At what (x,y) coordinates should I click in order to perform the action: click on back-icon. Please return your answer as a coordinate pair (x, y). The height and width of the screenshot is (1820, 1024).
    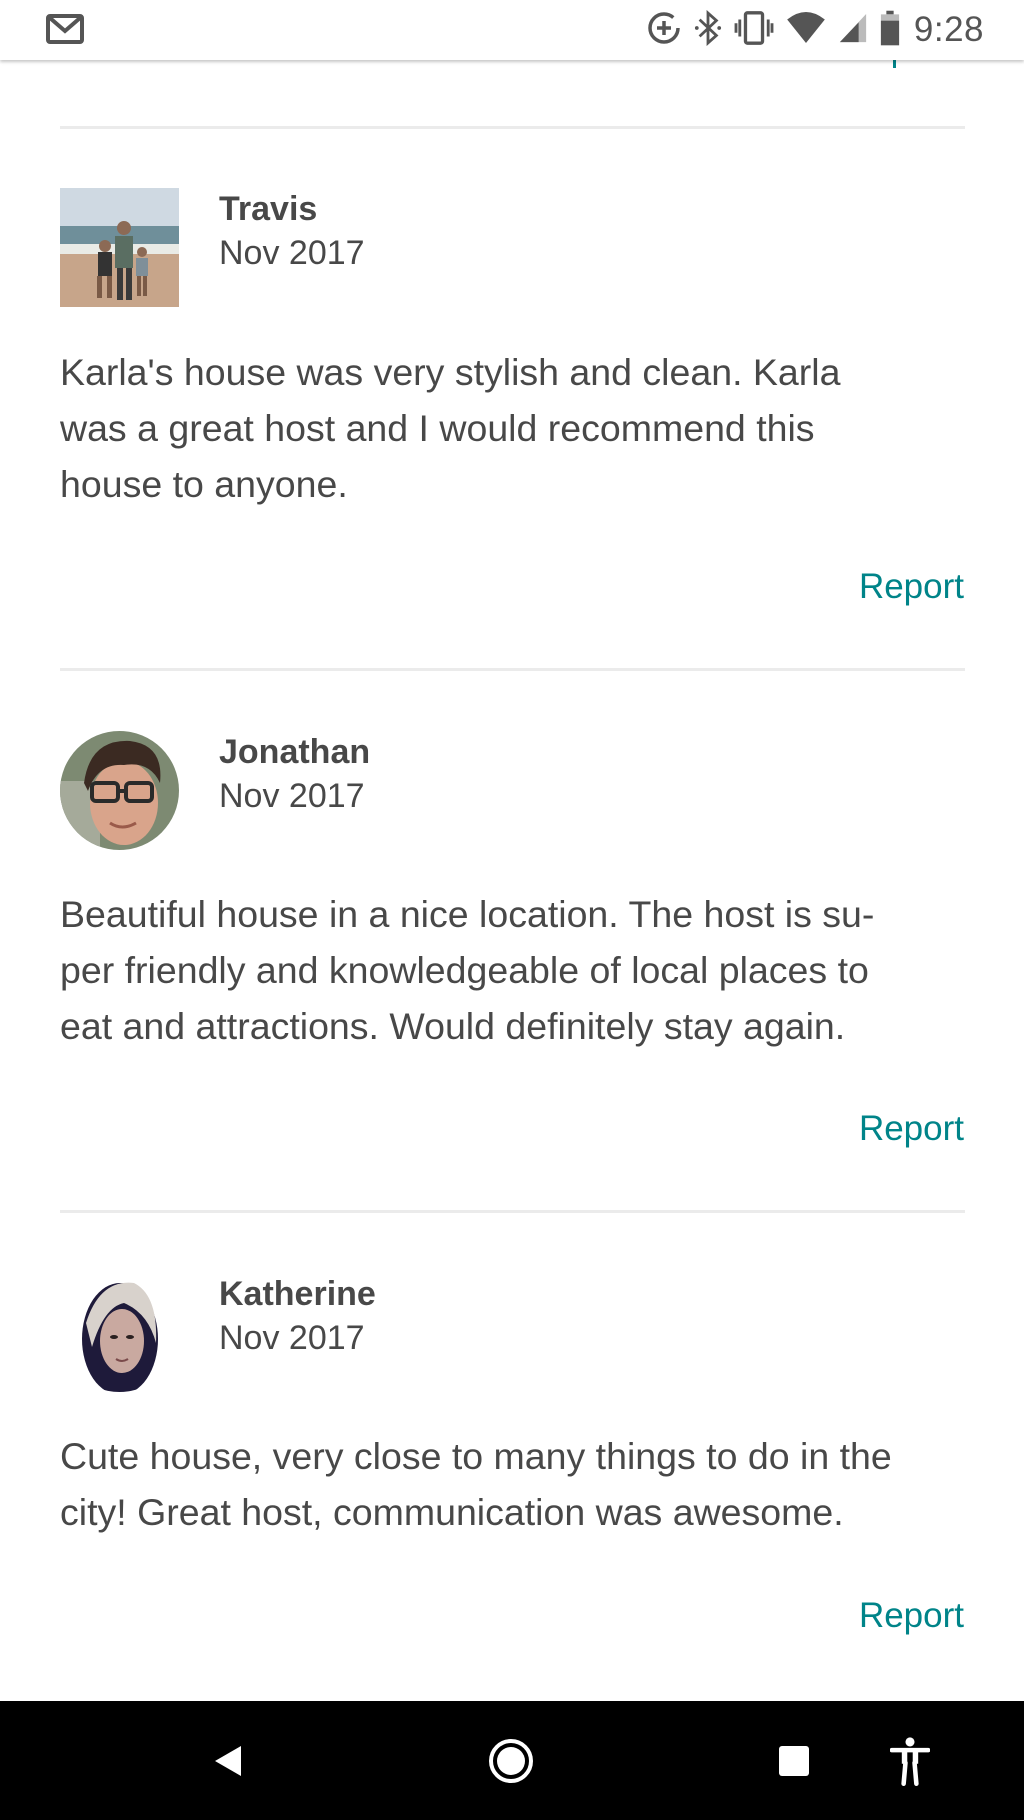
    Looking at the image, I should click on (228, 1760).